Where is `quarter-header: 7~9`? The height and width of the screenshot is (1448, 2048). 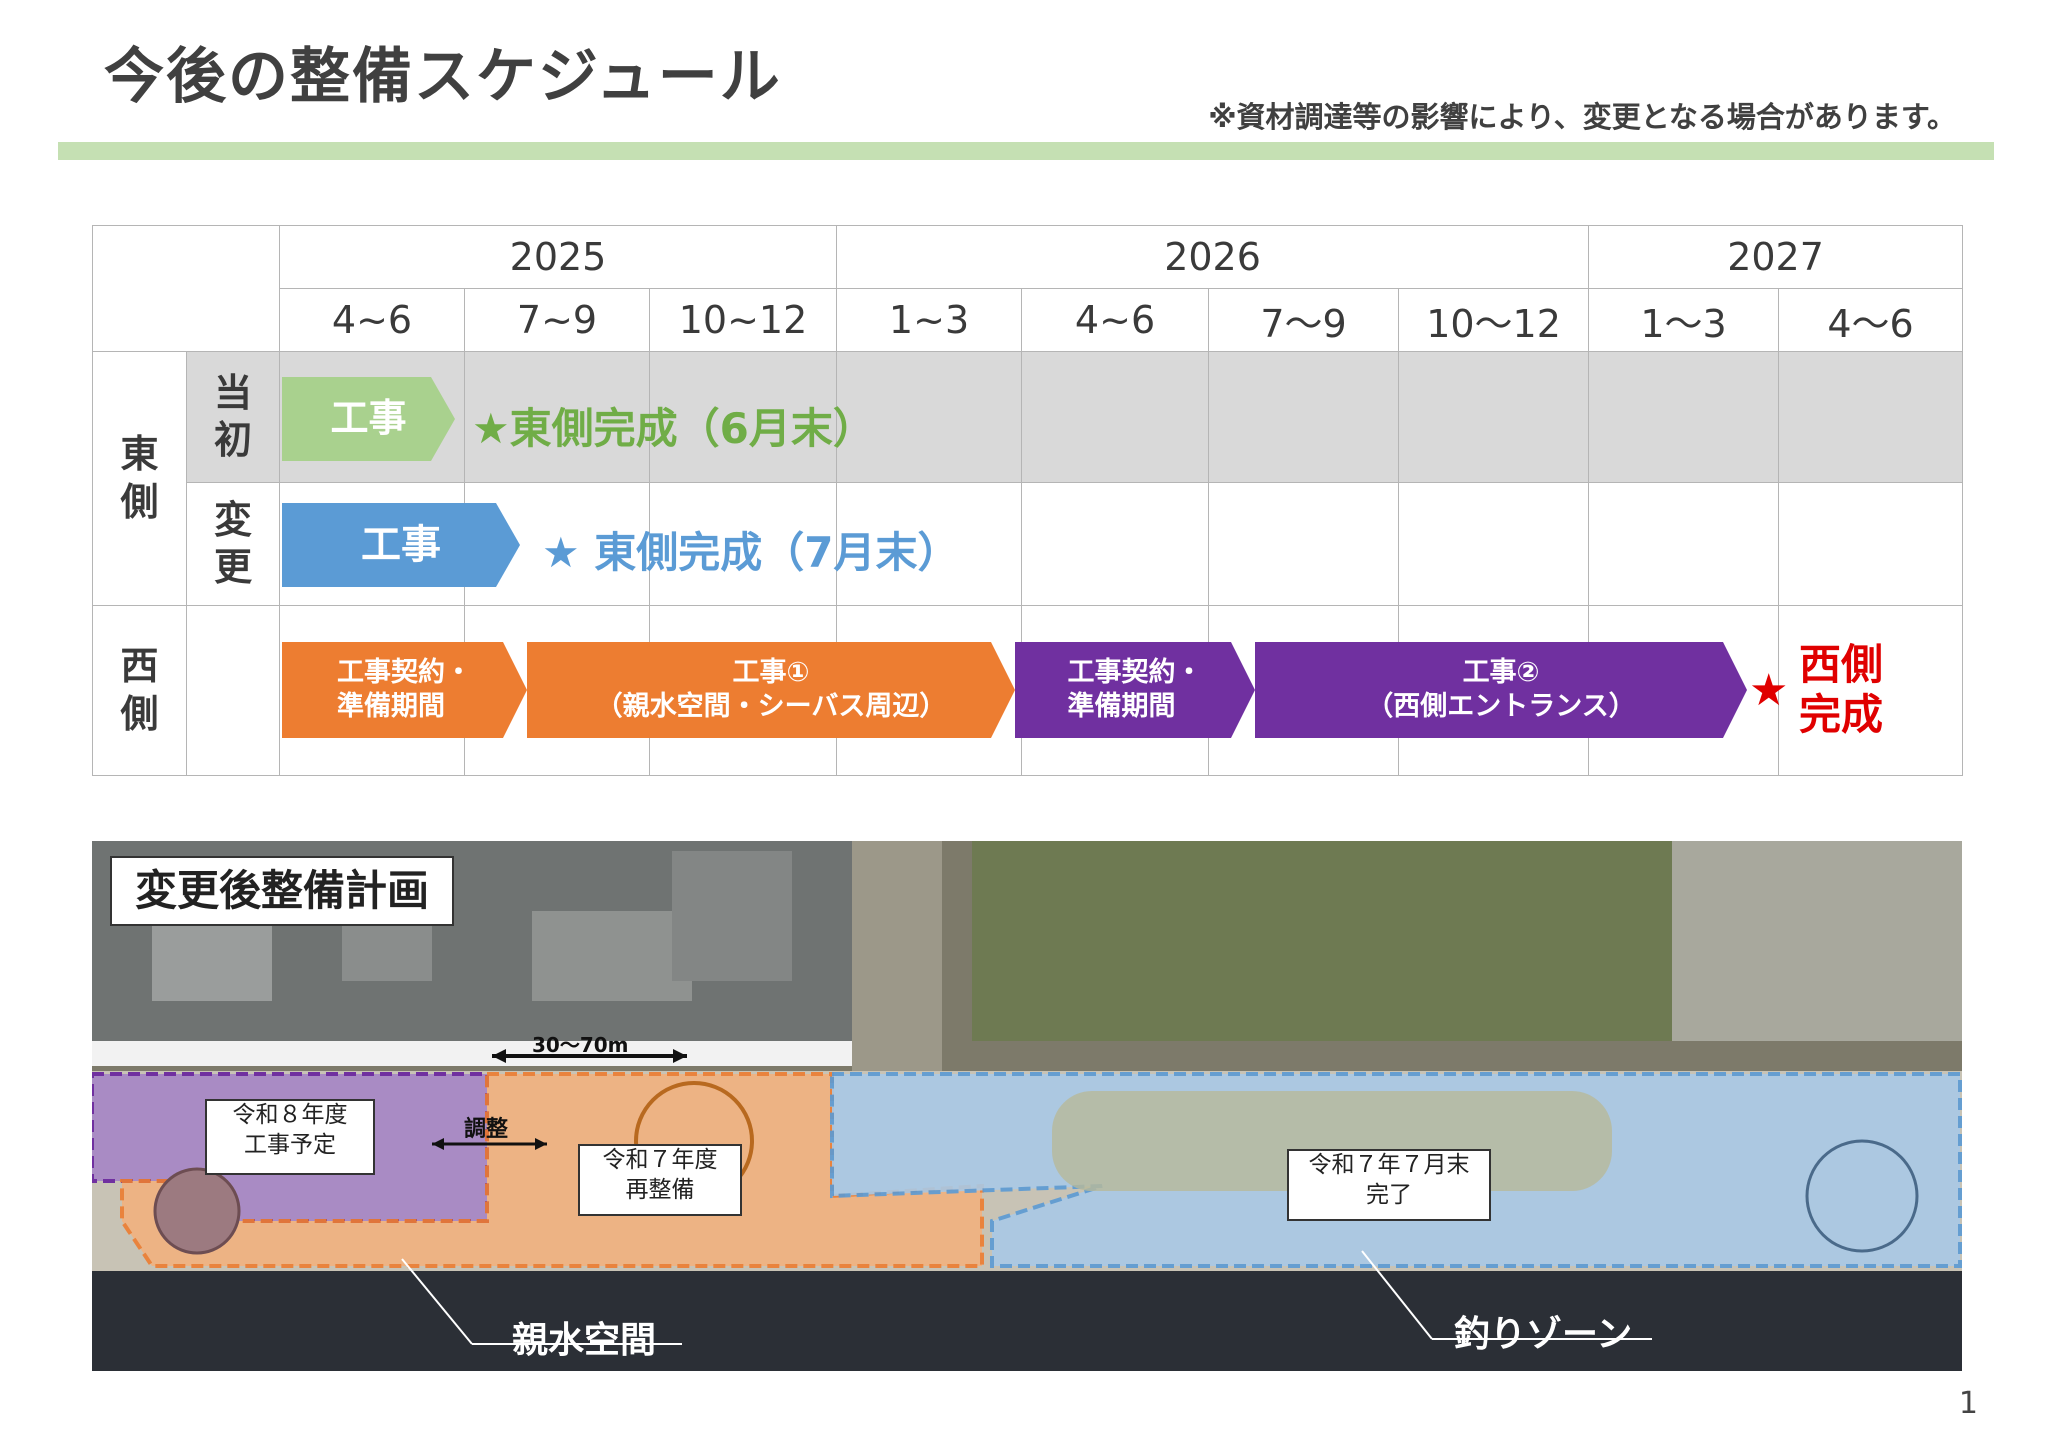 quarter-header: 7~9 is located at coordinates (557, 320).